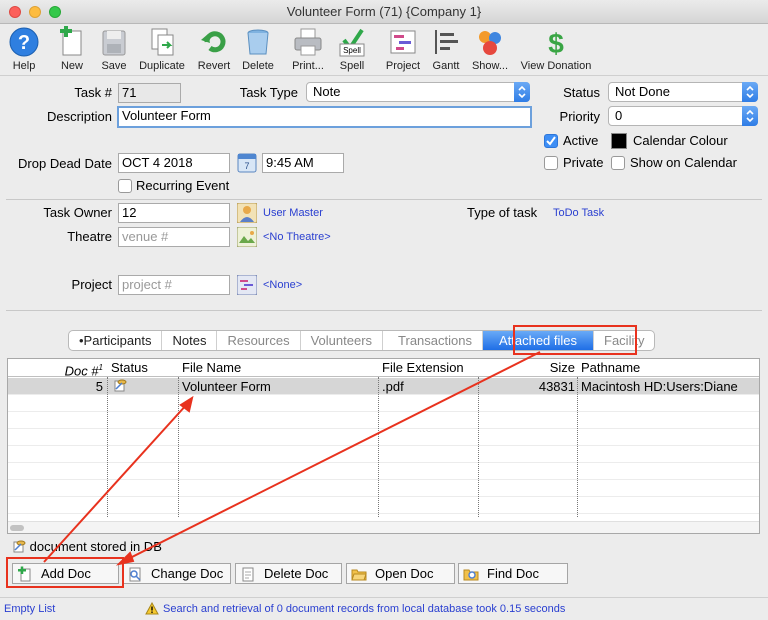 This screenshot has height=620, width=768. I want to click on task-owner-lookup-button, so click(247, 213).